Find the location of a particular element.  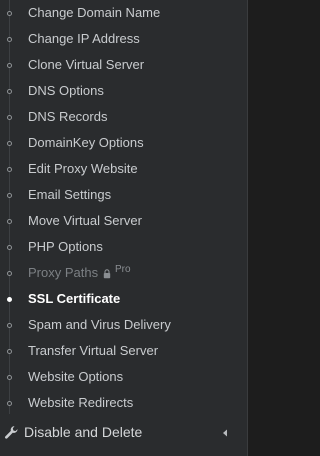

menu-item-label: DNS Records is located at coordinates (68, 116).